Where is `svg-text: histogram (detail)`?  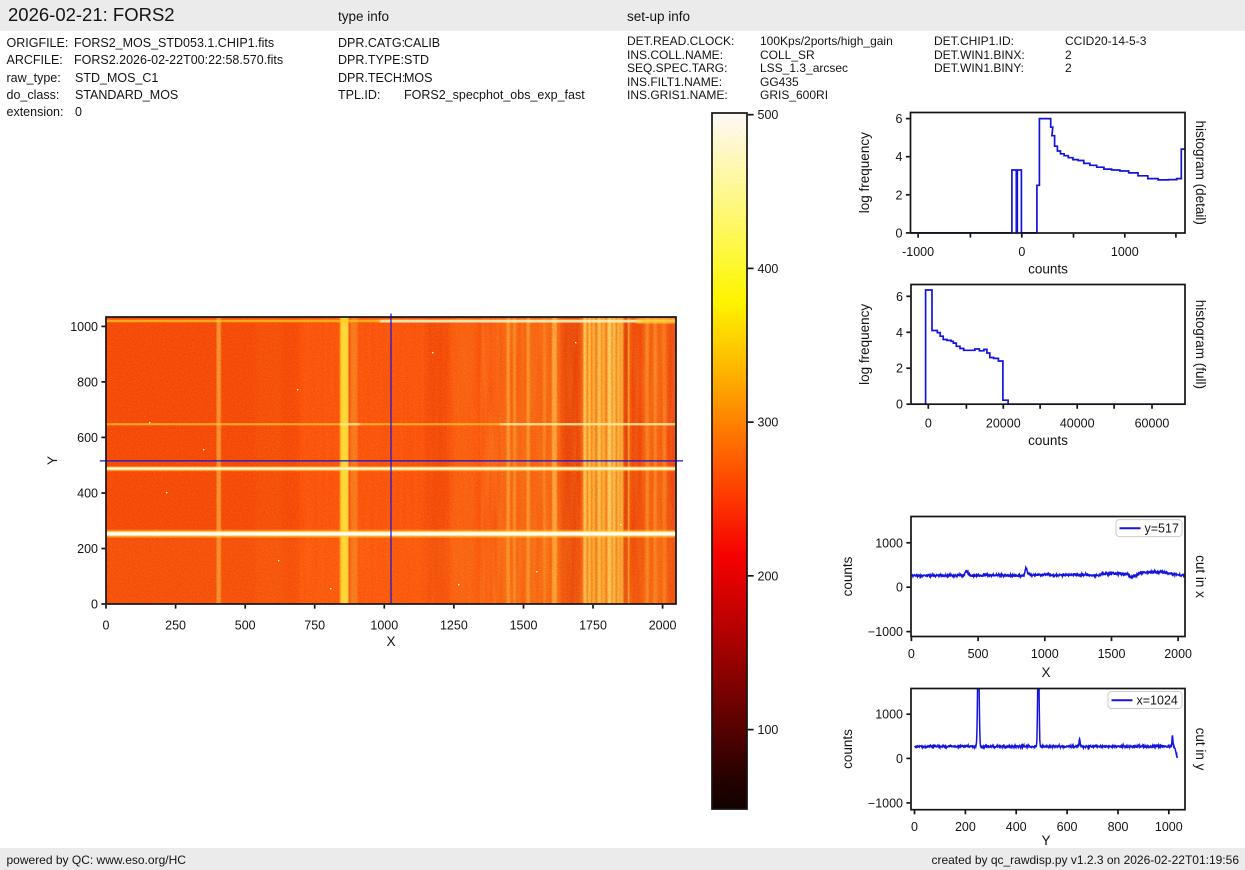 svg-text: histogram (detail) is located at coordinates (1200, 173).